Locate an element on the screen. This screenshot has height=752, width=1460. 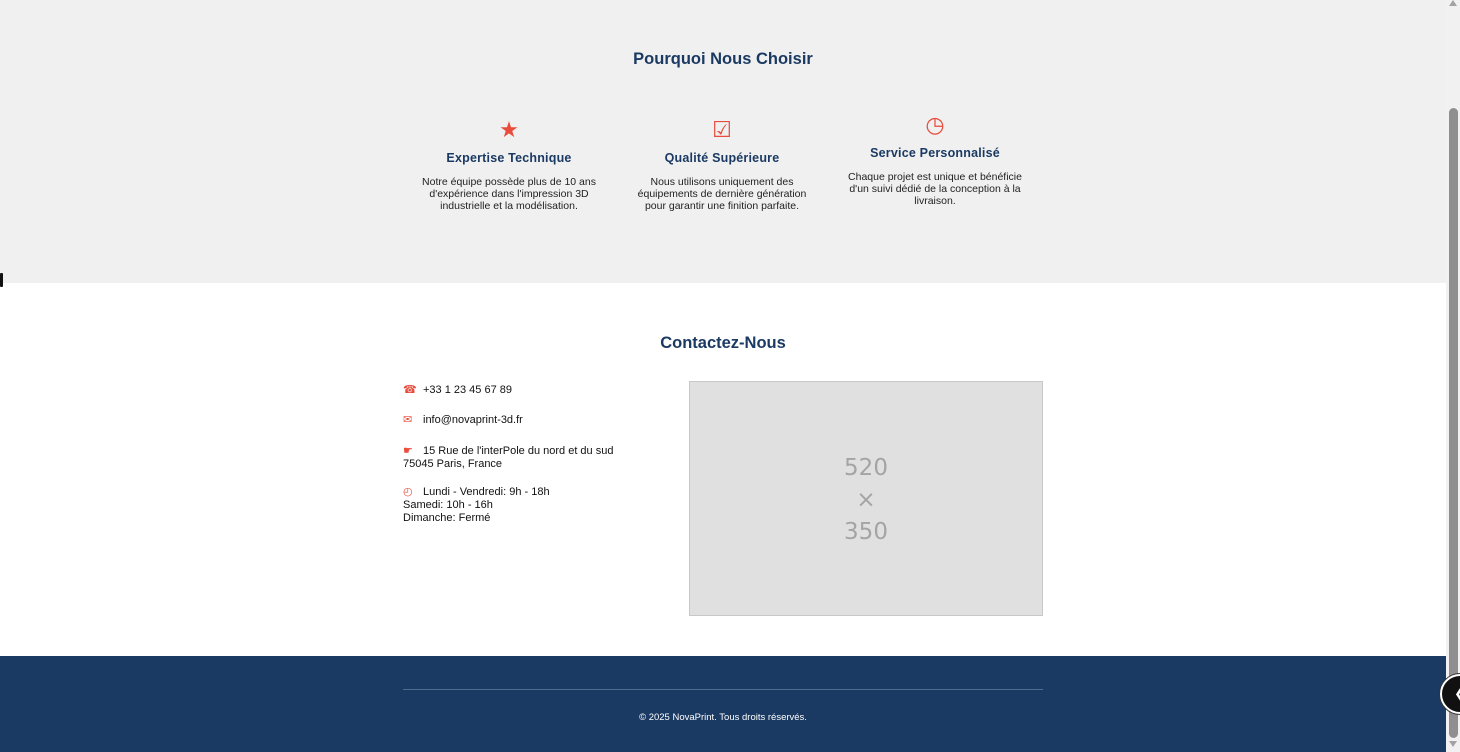
edge-marker is located at coordinates (1, 280).